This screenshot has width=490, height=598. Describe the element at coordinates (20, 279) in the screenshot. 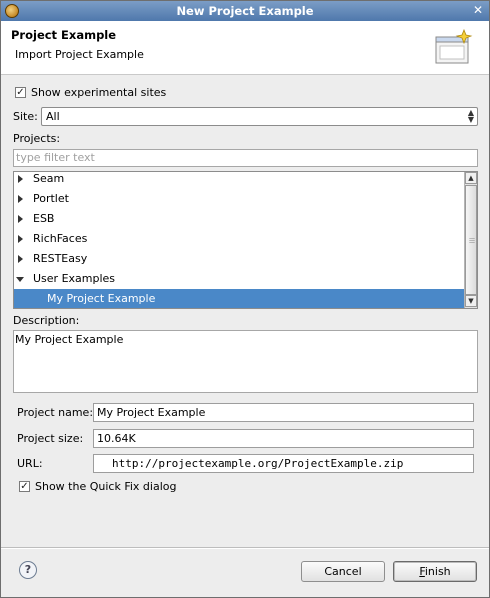

I see `collapse-arrow-icon` at that location.